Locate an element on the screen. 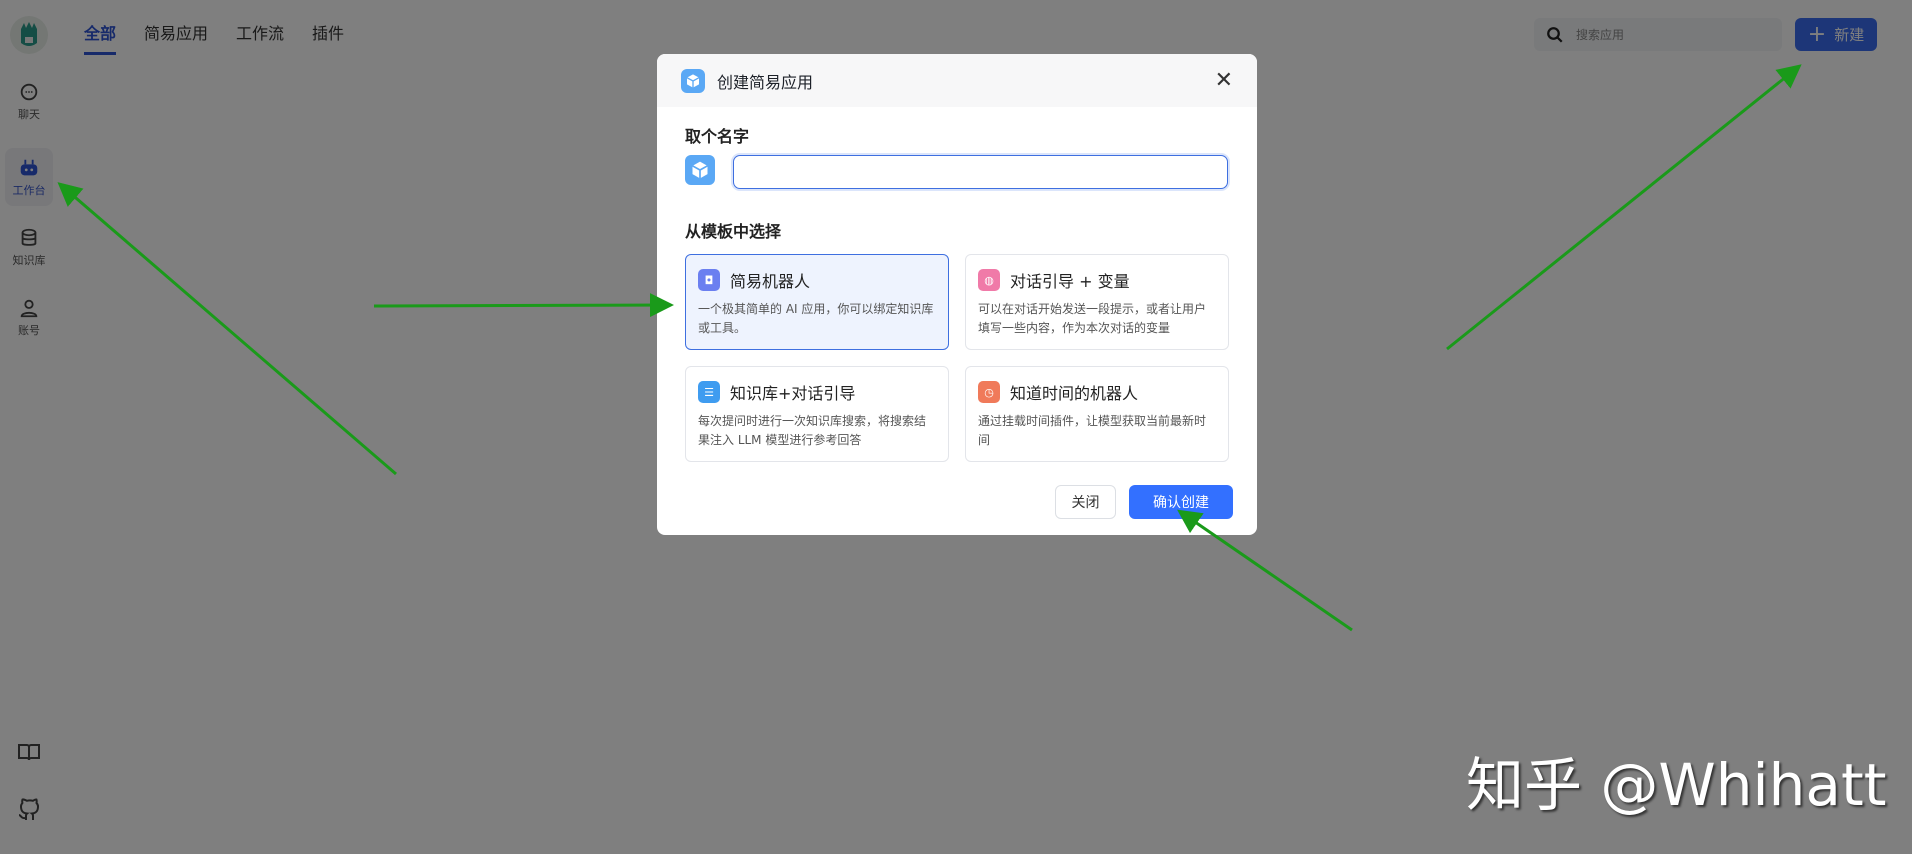 Image resolution: width=1912 pixels, height=854 pixels. arrow-to-workbench is located at coordinates (227, 329).